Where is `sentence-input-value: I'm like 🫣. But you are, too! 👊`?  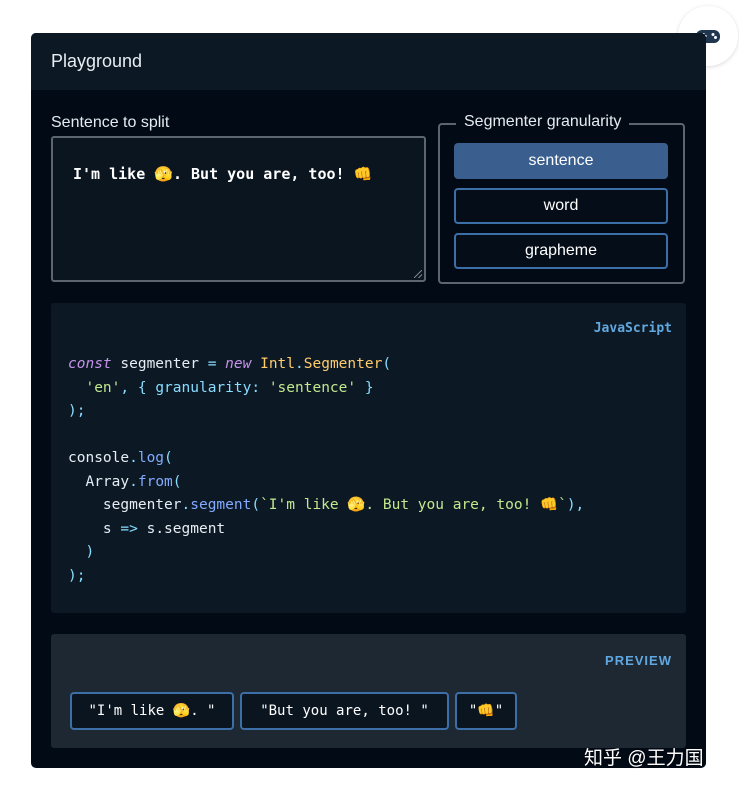 sentence-input-value: I'm like 🫣. But you are, too! 👊 is located at coordinates (223, 174).